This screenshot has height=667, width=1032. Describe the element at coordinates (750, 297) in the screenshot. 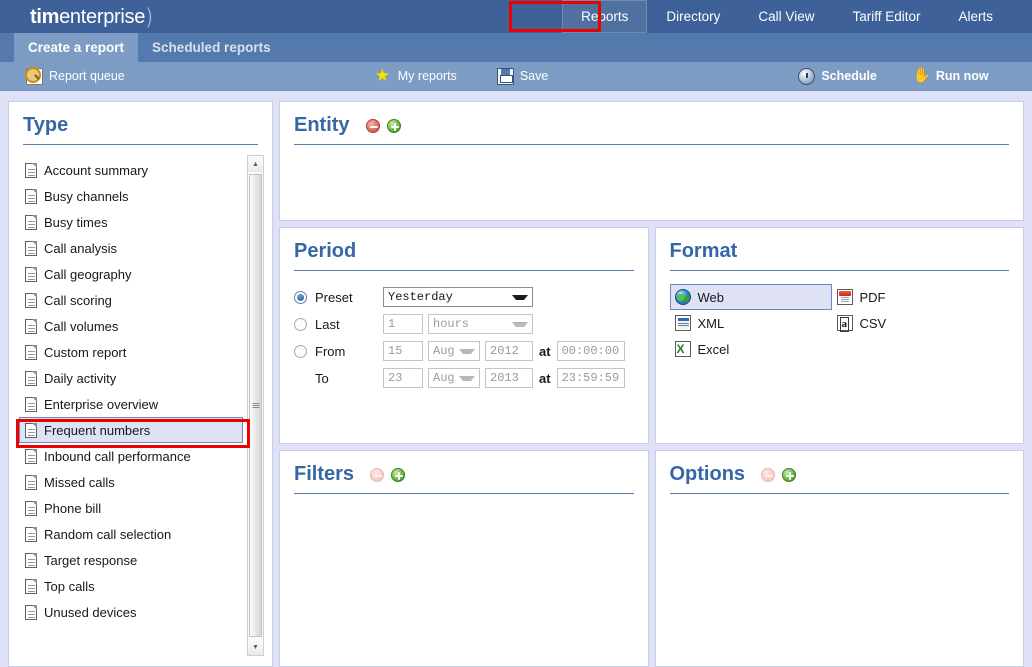

I see `format-option-web: Web` at that location.